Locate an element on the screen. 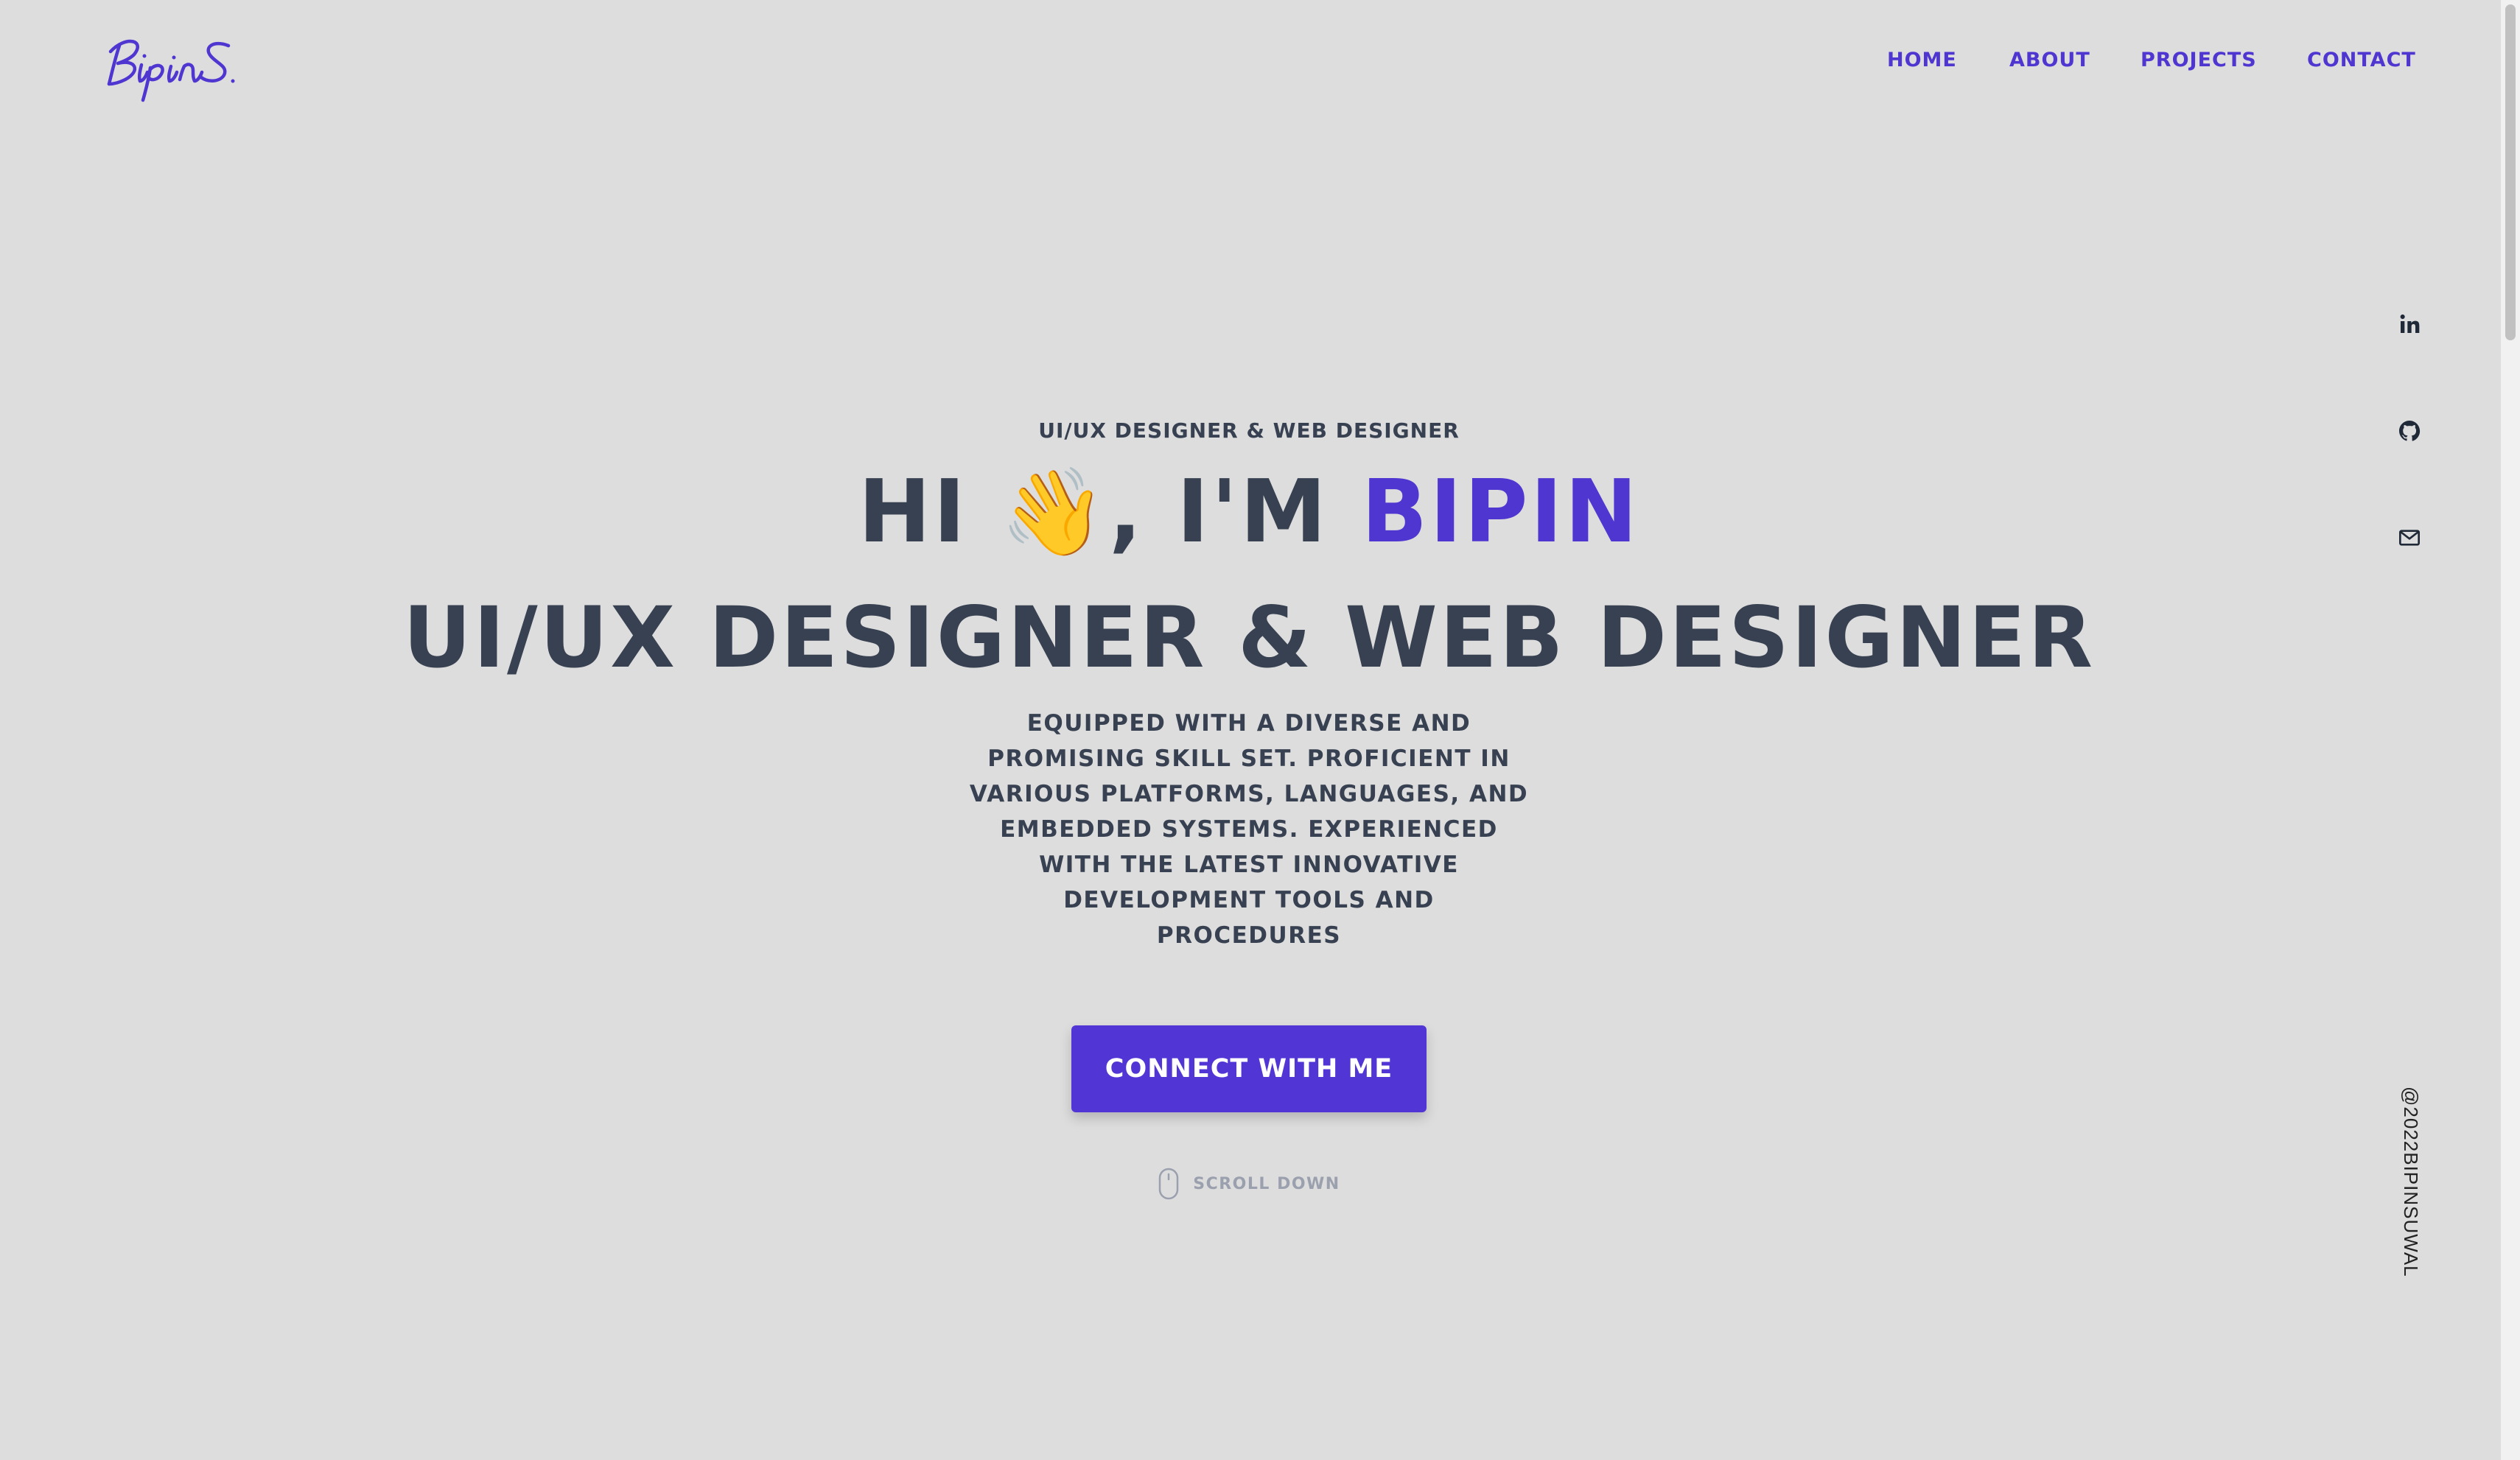  greeting-mid: , I'M is located at coordinates (1235, 511).